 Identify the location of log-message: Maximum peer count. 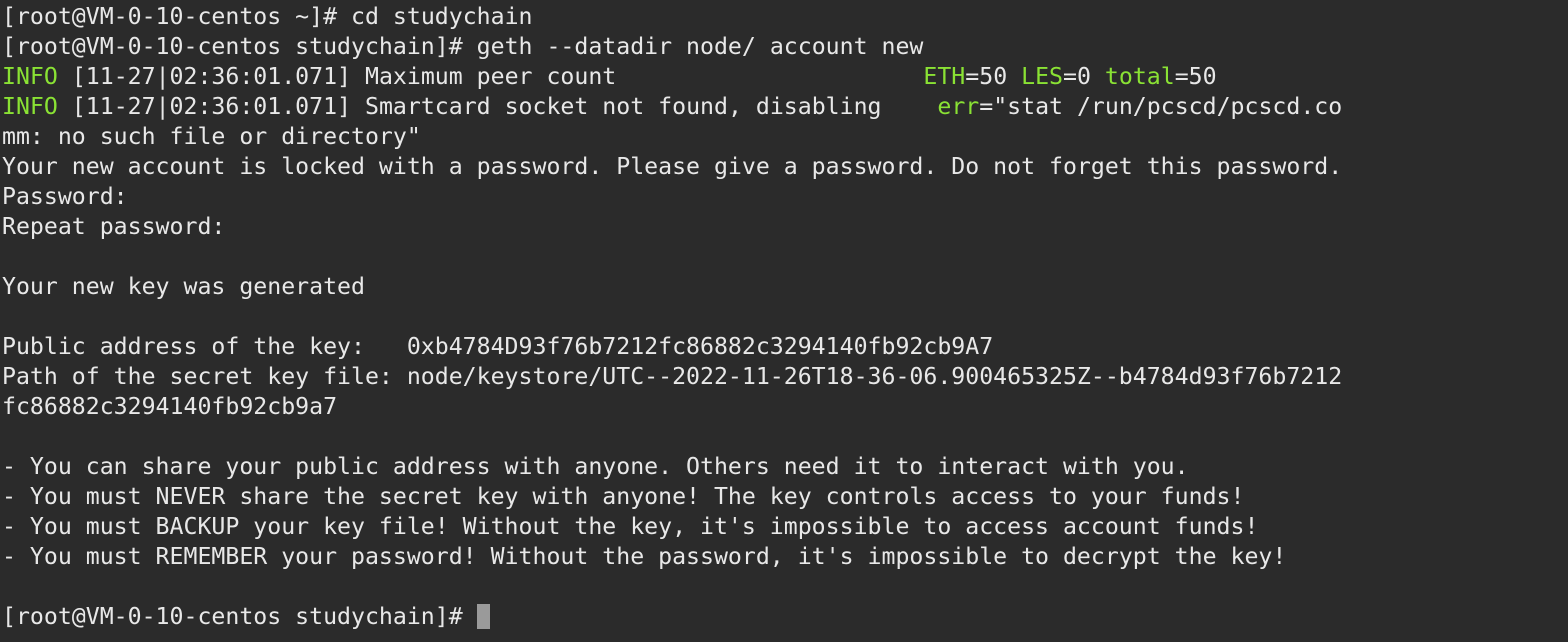
(644, 76).